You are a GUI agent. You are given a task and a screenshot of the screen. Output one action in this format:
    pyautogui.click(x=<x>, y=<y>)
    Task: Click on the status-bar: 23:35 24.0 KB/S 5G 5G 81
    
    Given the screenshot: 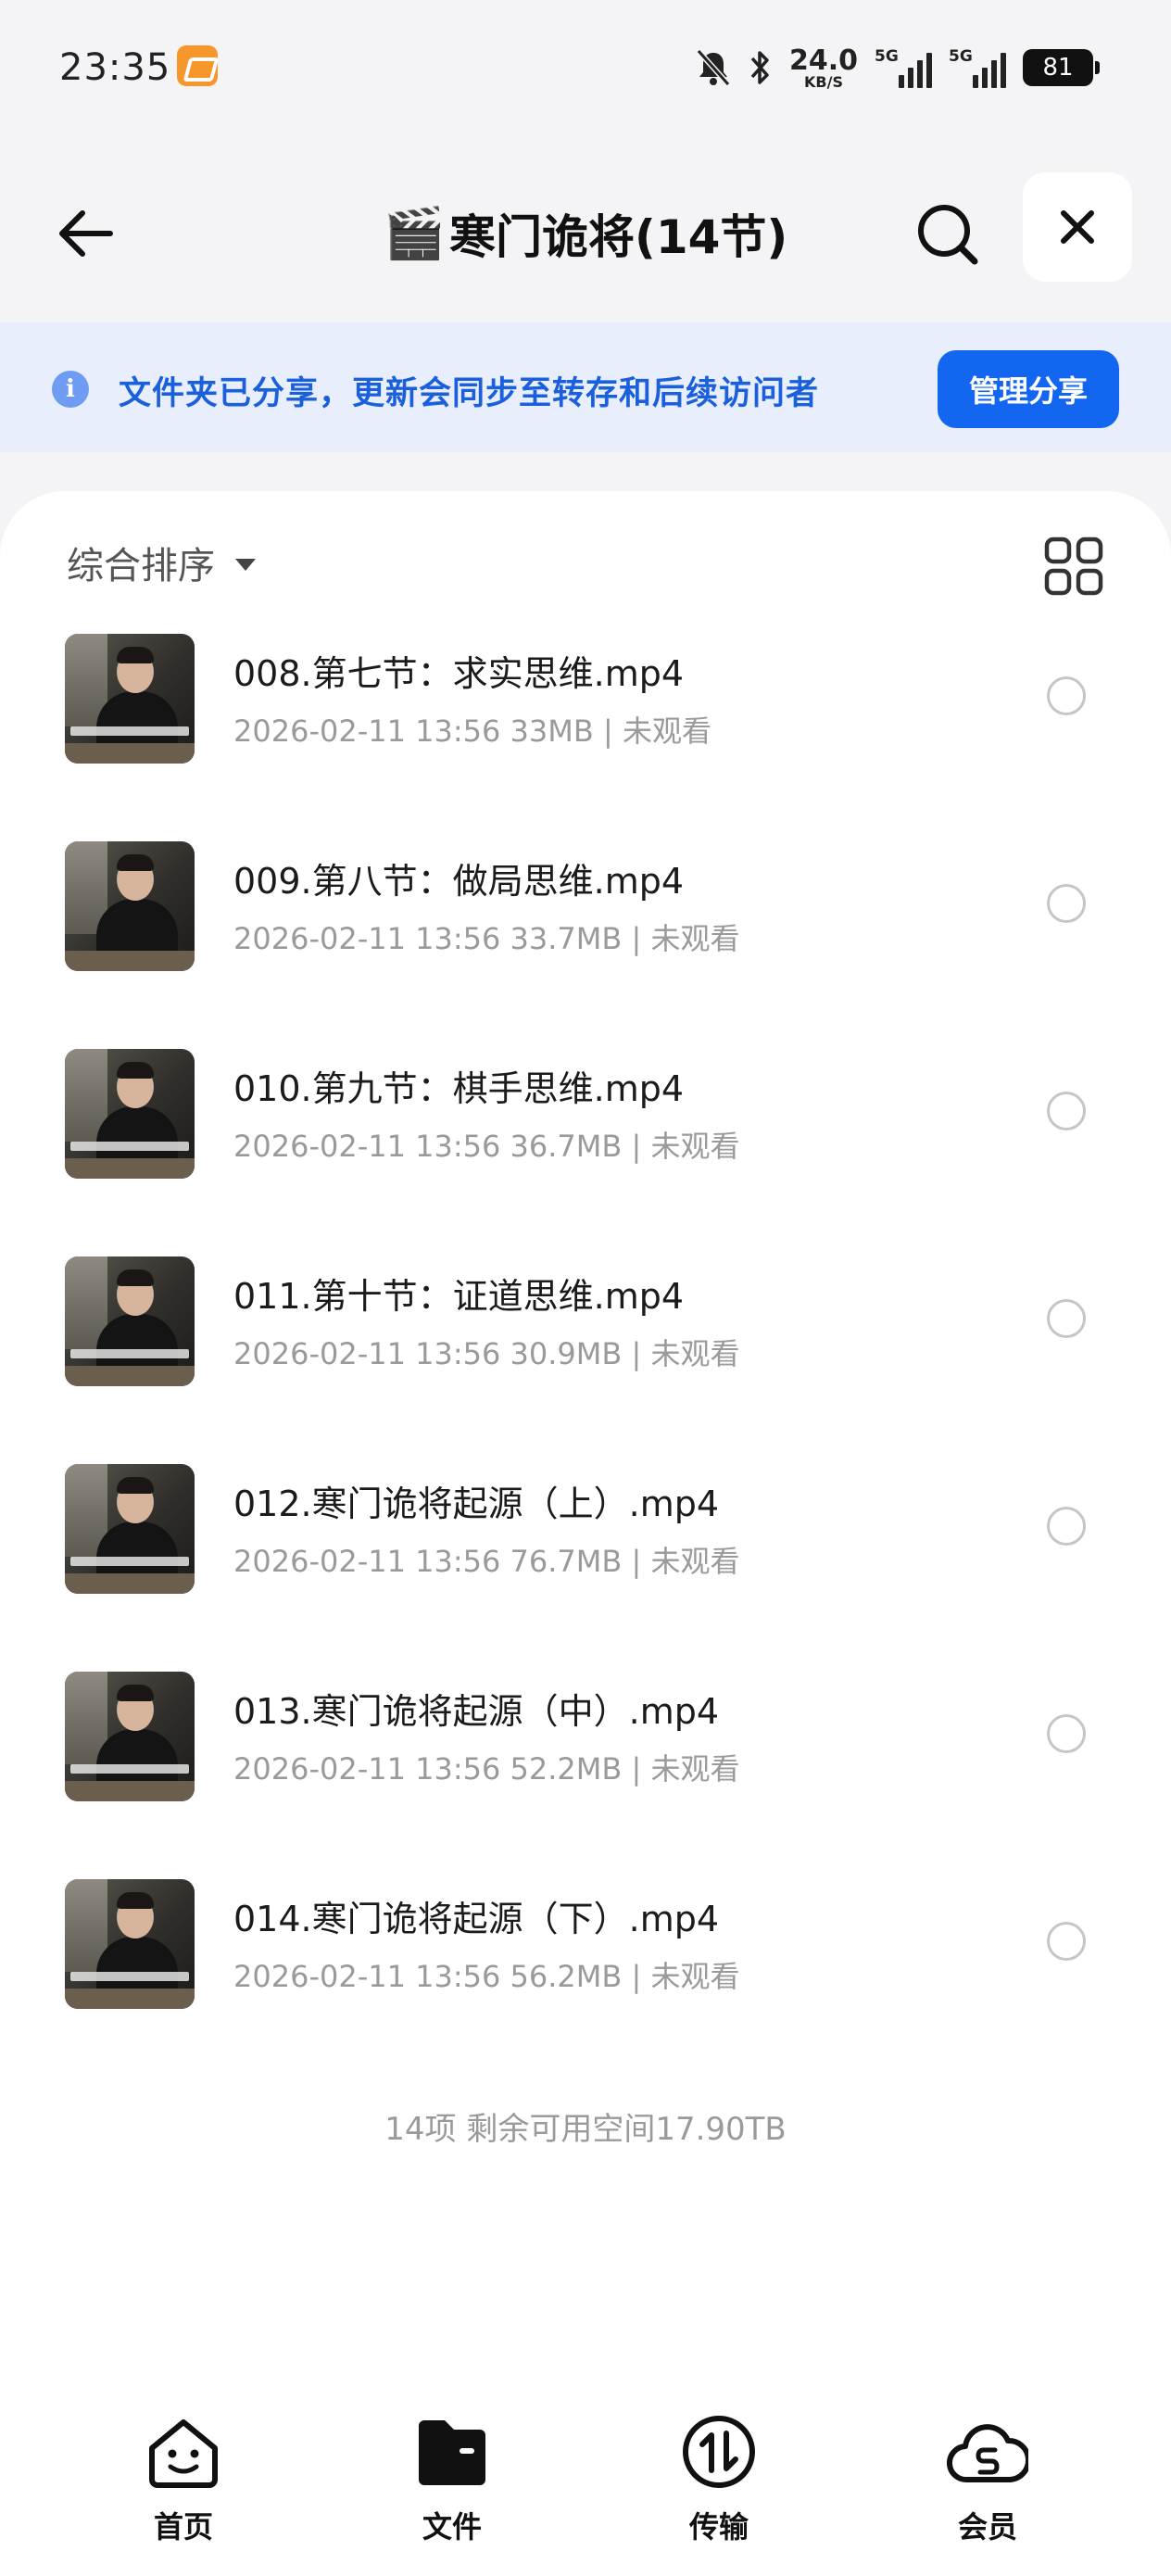 What is the action you would take?
    pyautogui.click(x=585, y=69)
    